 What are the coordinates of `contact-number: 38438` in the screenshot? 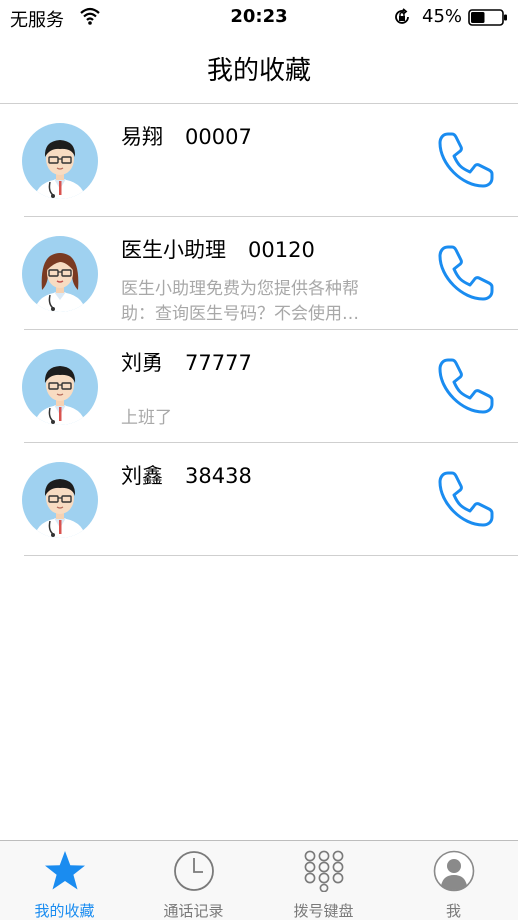 It's located at (218, 476).